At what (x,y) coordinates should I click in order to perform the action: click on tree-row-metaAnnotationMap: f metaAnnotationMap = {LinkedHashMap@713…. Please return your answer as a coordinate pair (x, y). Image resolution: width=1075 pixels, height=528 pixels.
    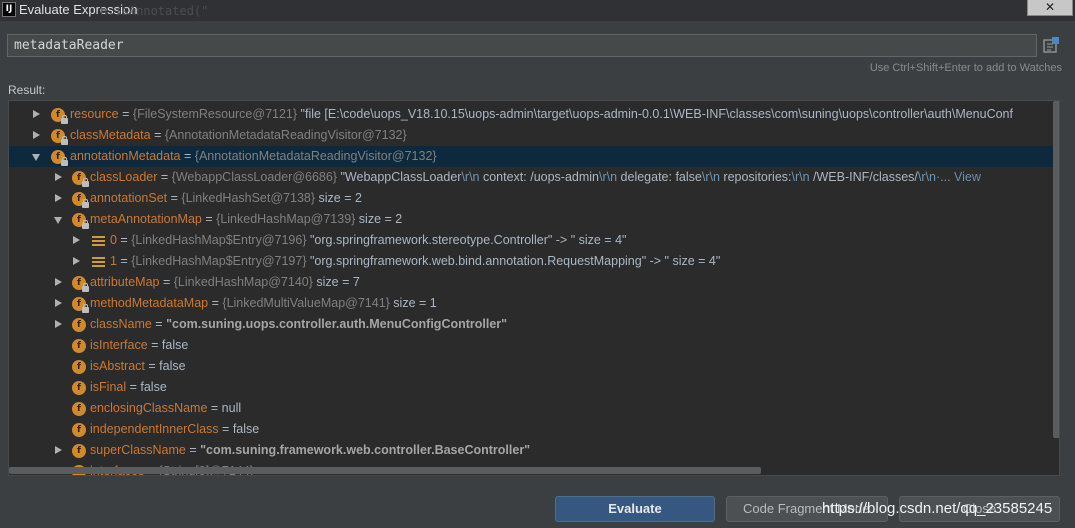
    Looking at the image, I should click on (531, 219).